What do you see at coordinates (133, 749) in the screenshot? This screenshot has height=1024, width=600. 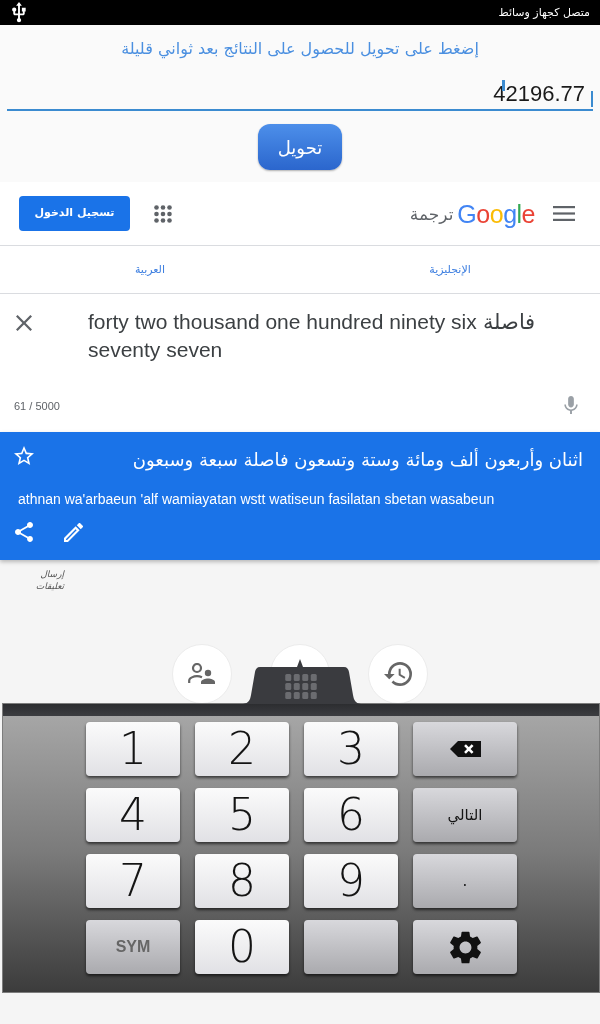 I see `digit-key: 1` at bounding box center [133, 749].